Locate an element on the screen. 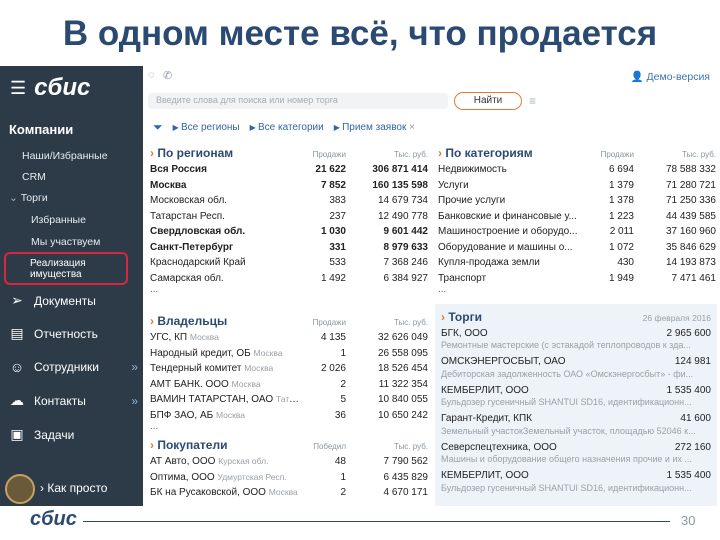  row-amount: 6 384 927 is located at coordinates (406, 278).